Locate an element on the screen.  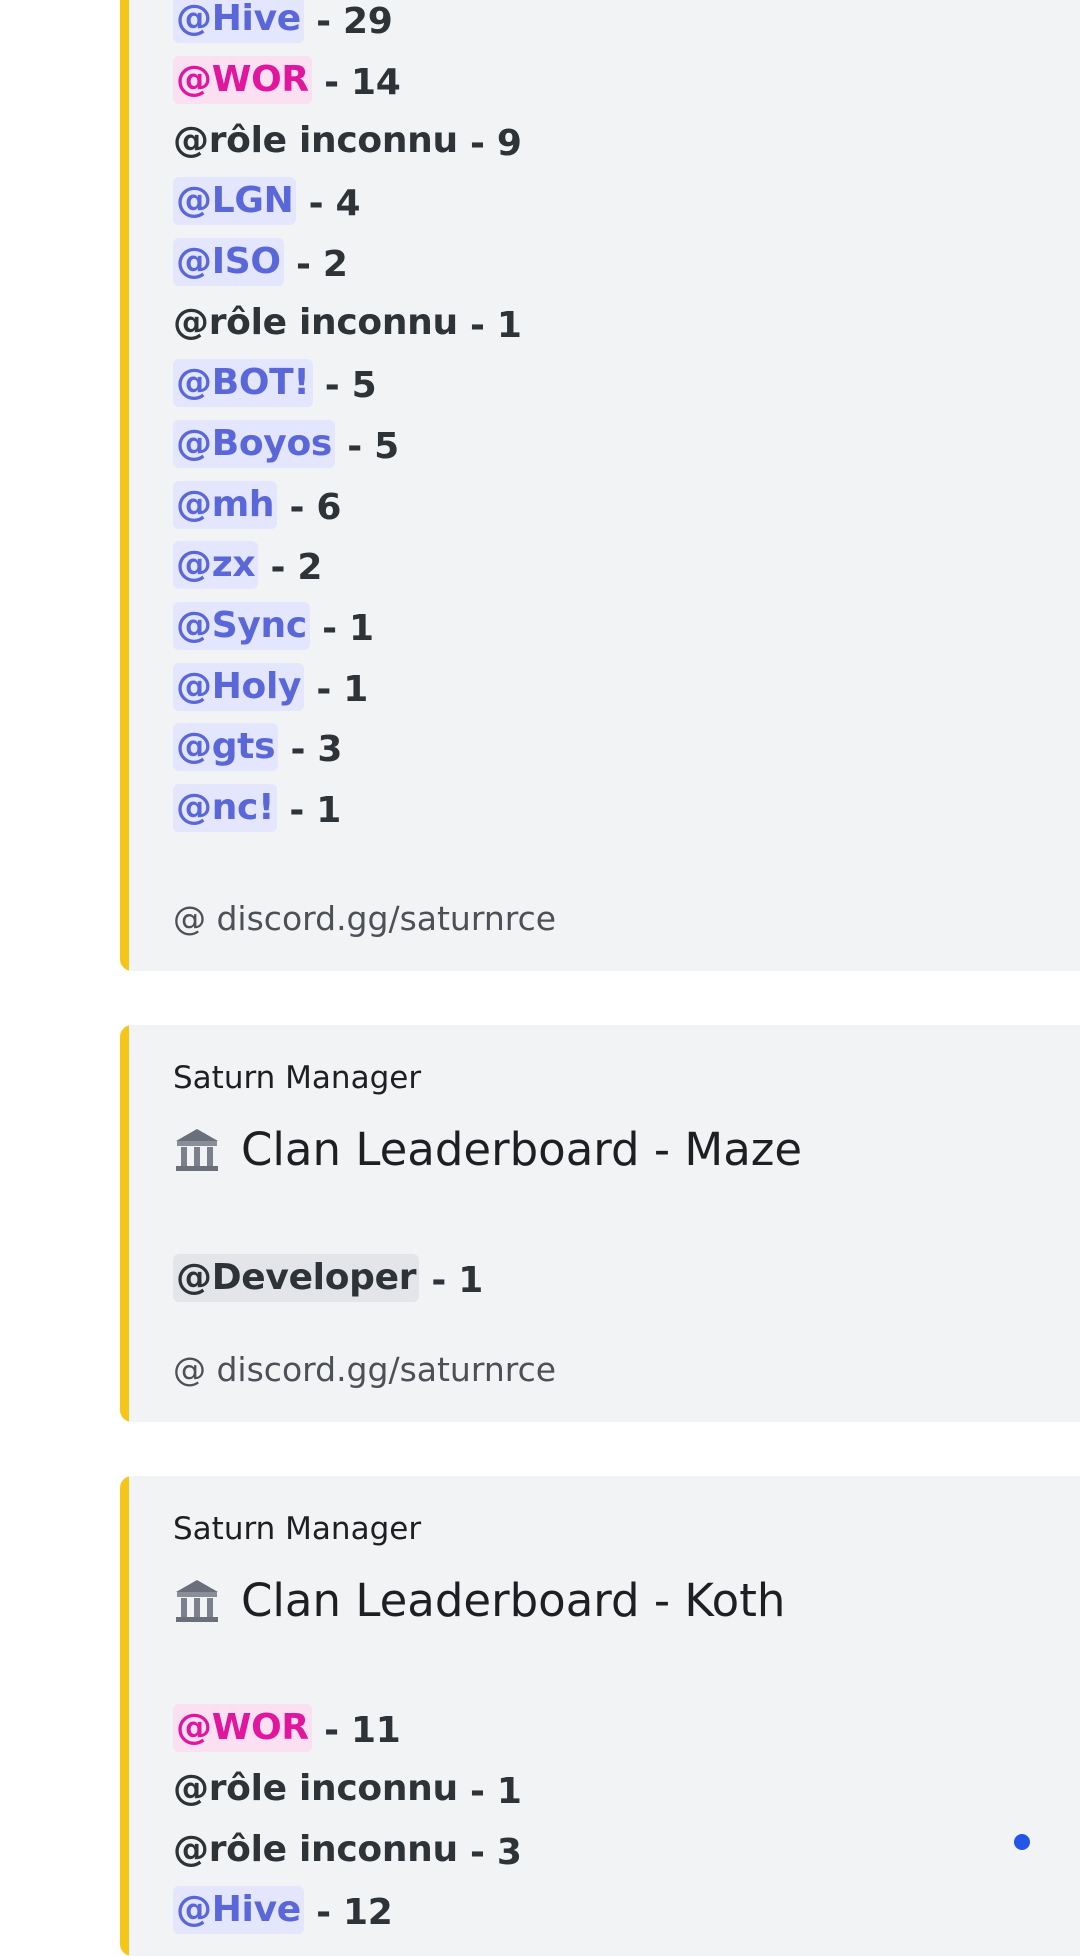
leaderboard-row: @rôle inconnu - 9 is located at coordinates (347, 142).